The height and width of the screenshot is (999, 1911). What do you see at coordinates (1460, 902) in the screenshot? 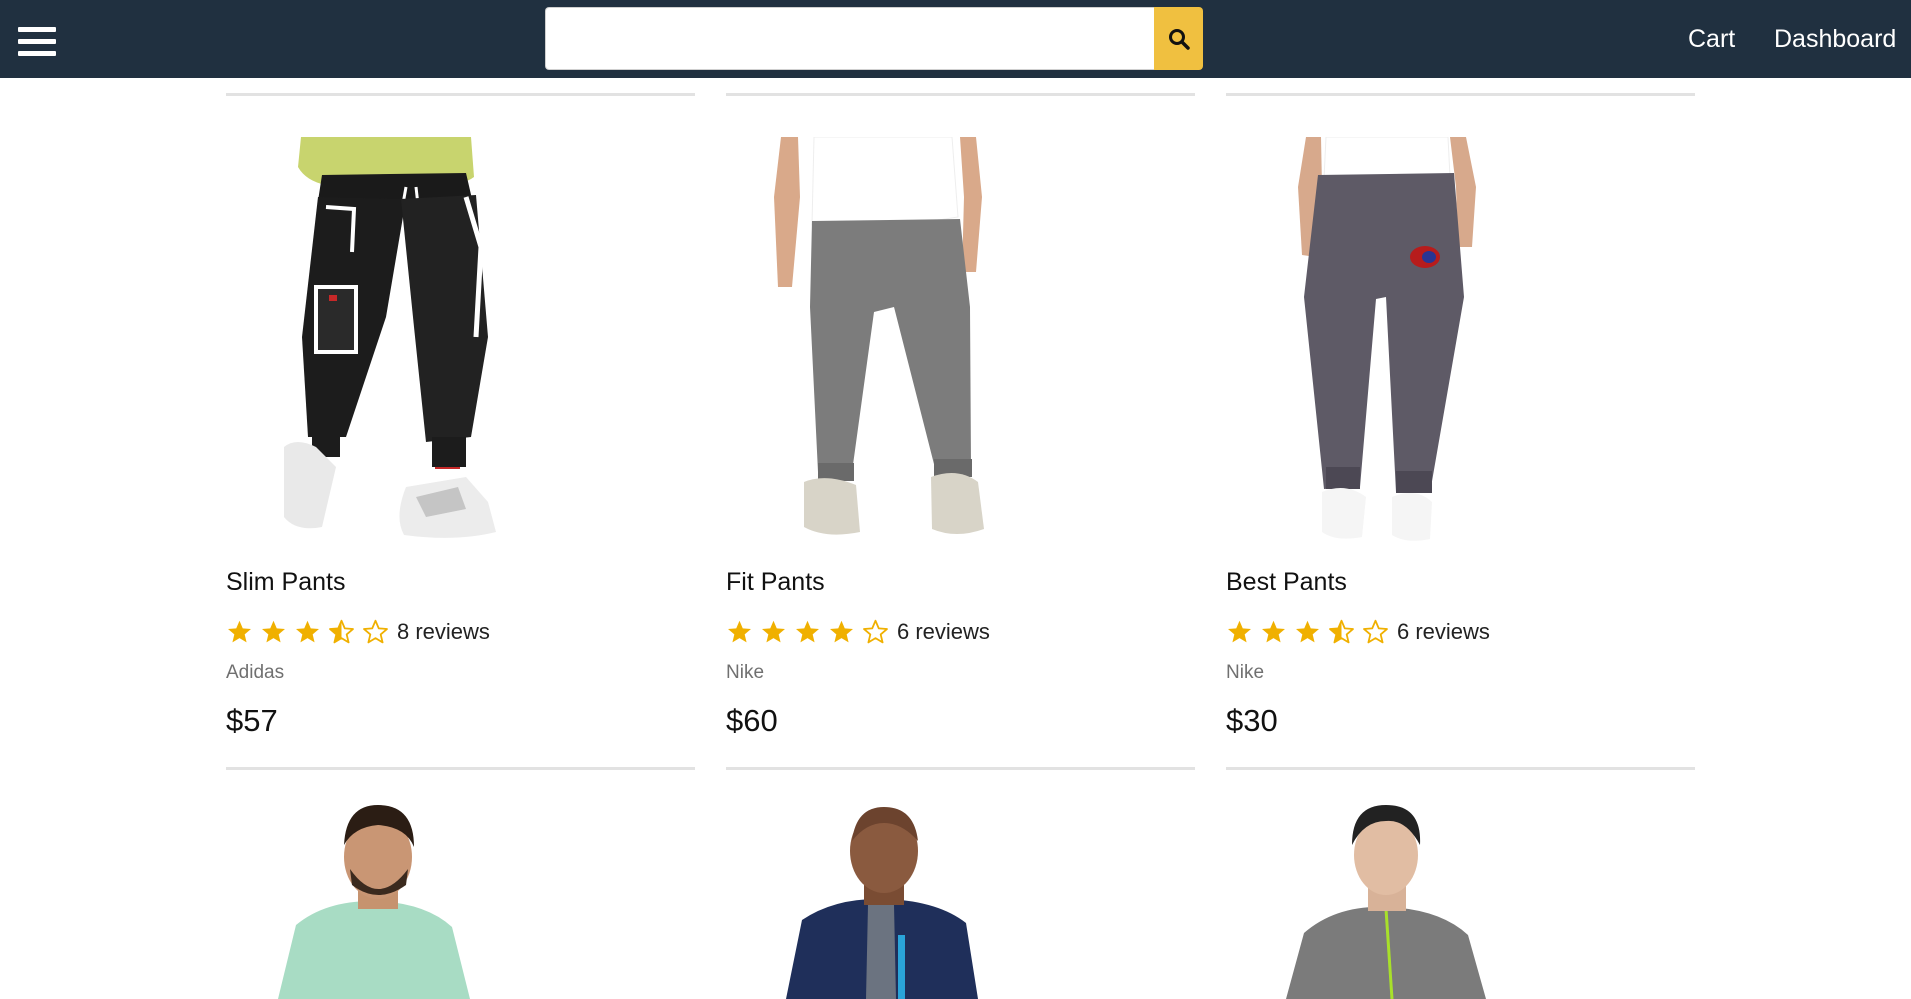
I see `gray-zip-top-model-image` at bounding box center [1460, 902].